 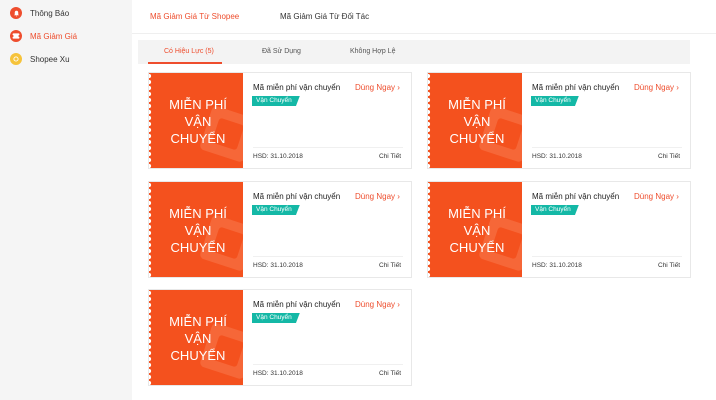 I want to click on sidebar-item-label: Shopee Xu, so click(x=50, y=59).